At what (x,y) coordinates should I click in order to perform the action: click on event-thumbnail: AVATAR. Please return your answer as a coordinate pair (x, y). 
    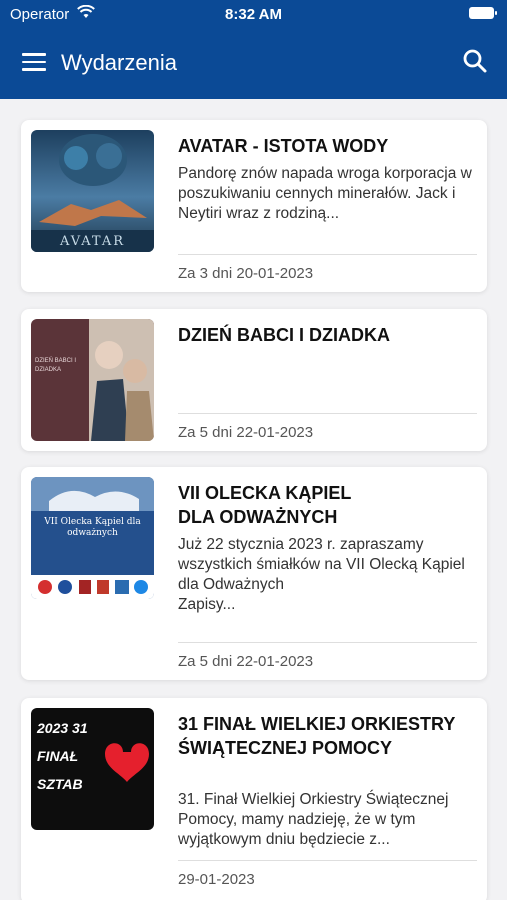
    Looking at the image, I should click on (92, 191).